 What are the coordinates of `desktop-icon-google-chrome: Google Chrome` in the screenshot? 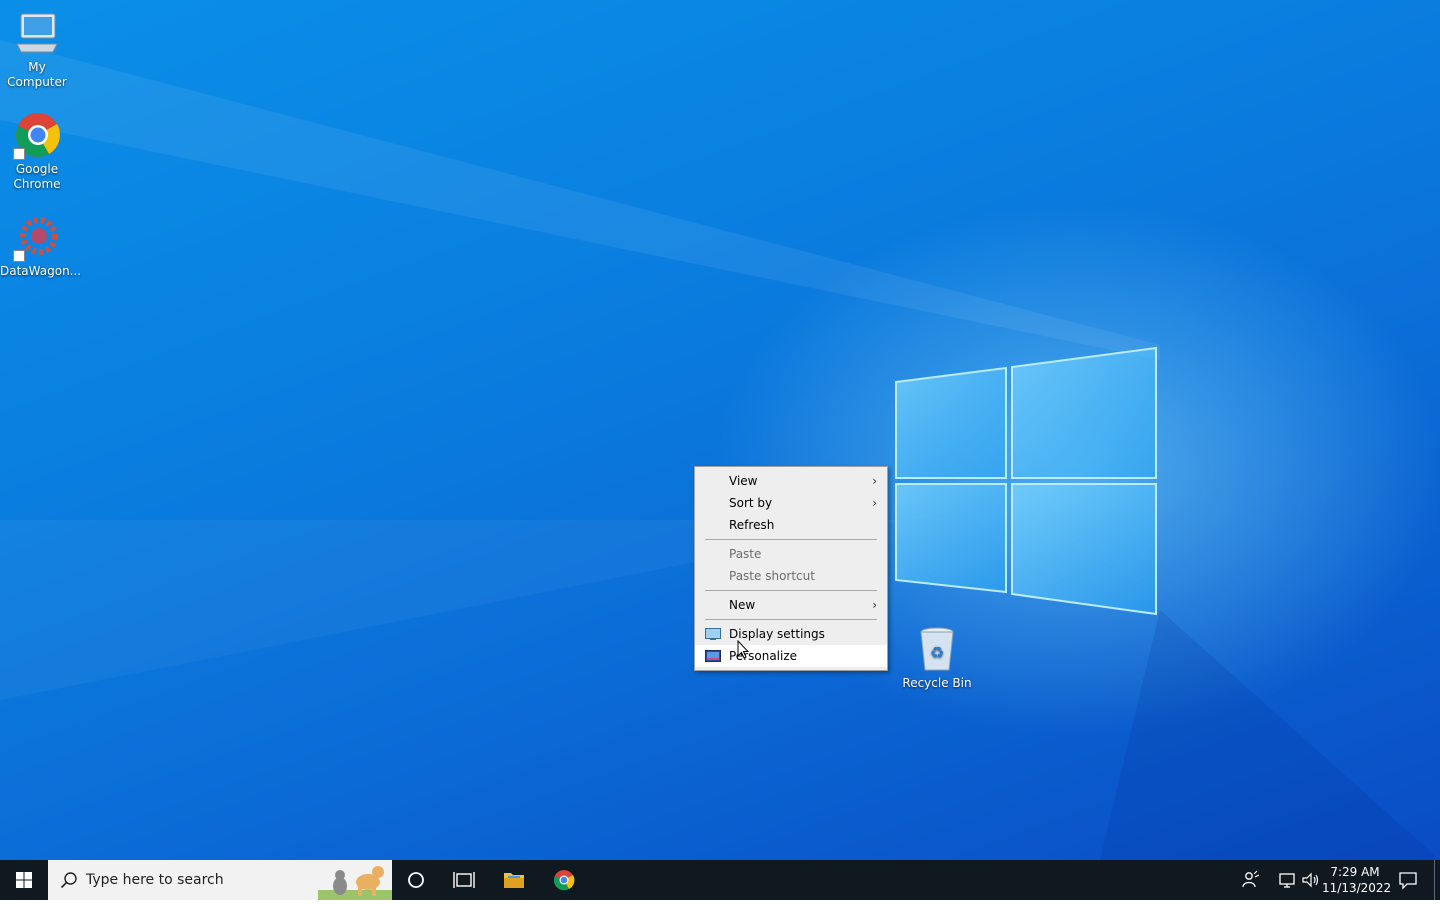 It's located at (37, 152).